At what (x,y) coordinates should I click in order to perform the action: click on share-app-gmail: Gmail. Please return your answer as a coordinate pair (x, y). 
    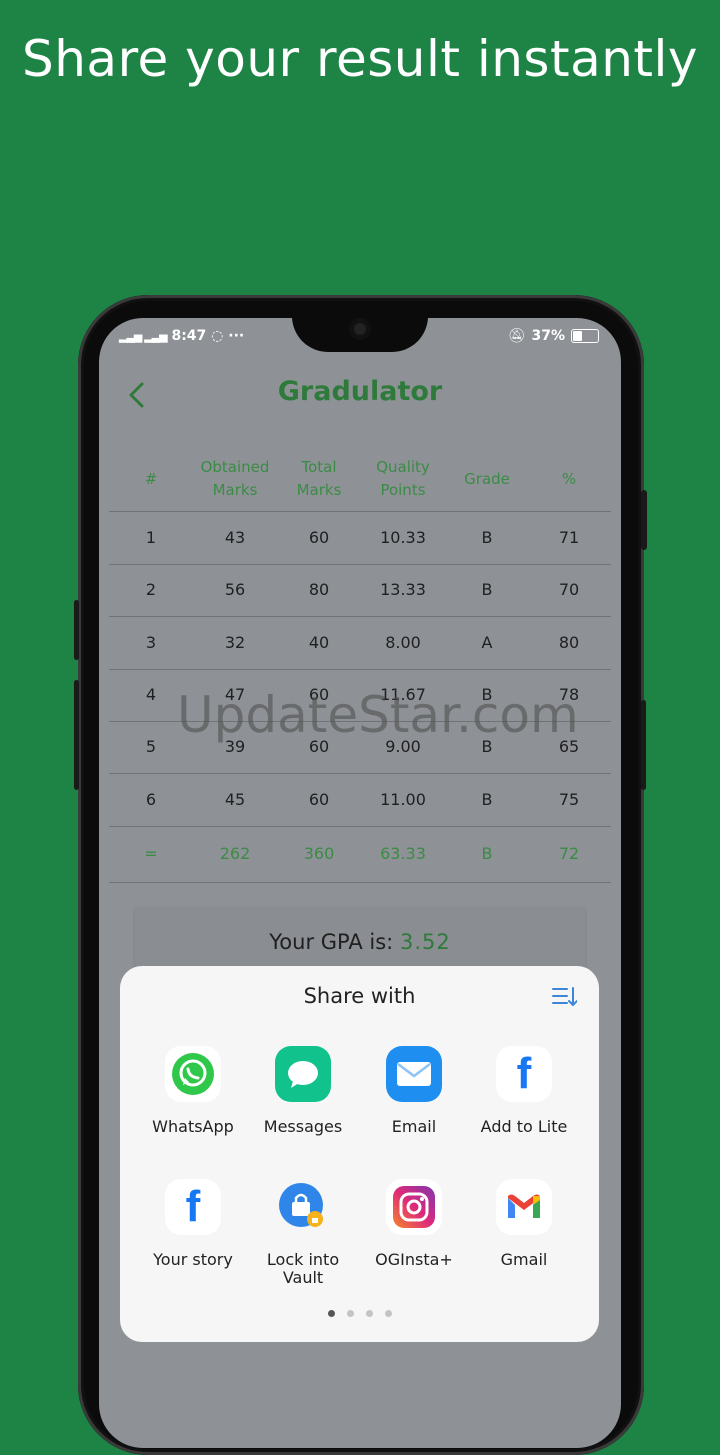
    Looking at the image, I should click on (524, 1224).